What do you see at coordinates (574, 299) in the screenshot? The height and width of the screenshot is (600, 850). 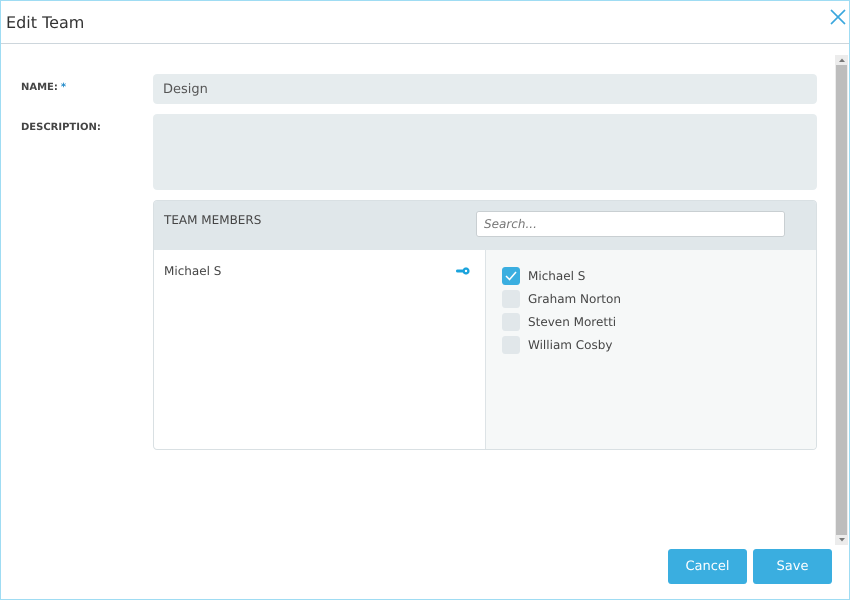 I see `candidate-name: Graham Norton` at bounding box center [574, 299].